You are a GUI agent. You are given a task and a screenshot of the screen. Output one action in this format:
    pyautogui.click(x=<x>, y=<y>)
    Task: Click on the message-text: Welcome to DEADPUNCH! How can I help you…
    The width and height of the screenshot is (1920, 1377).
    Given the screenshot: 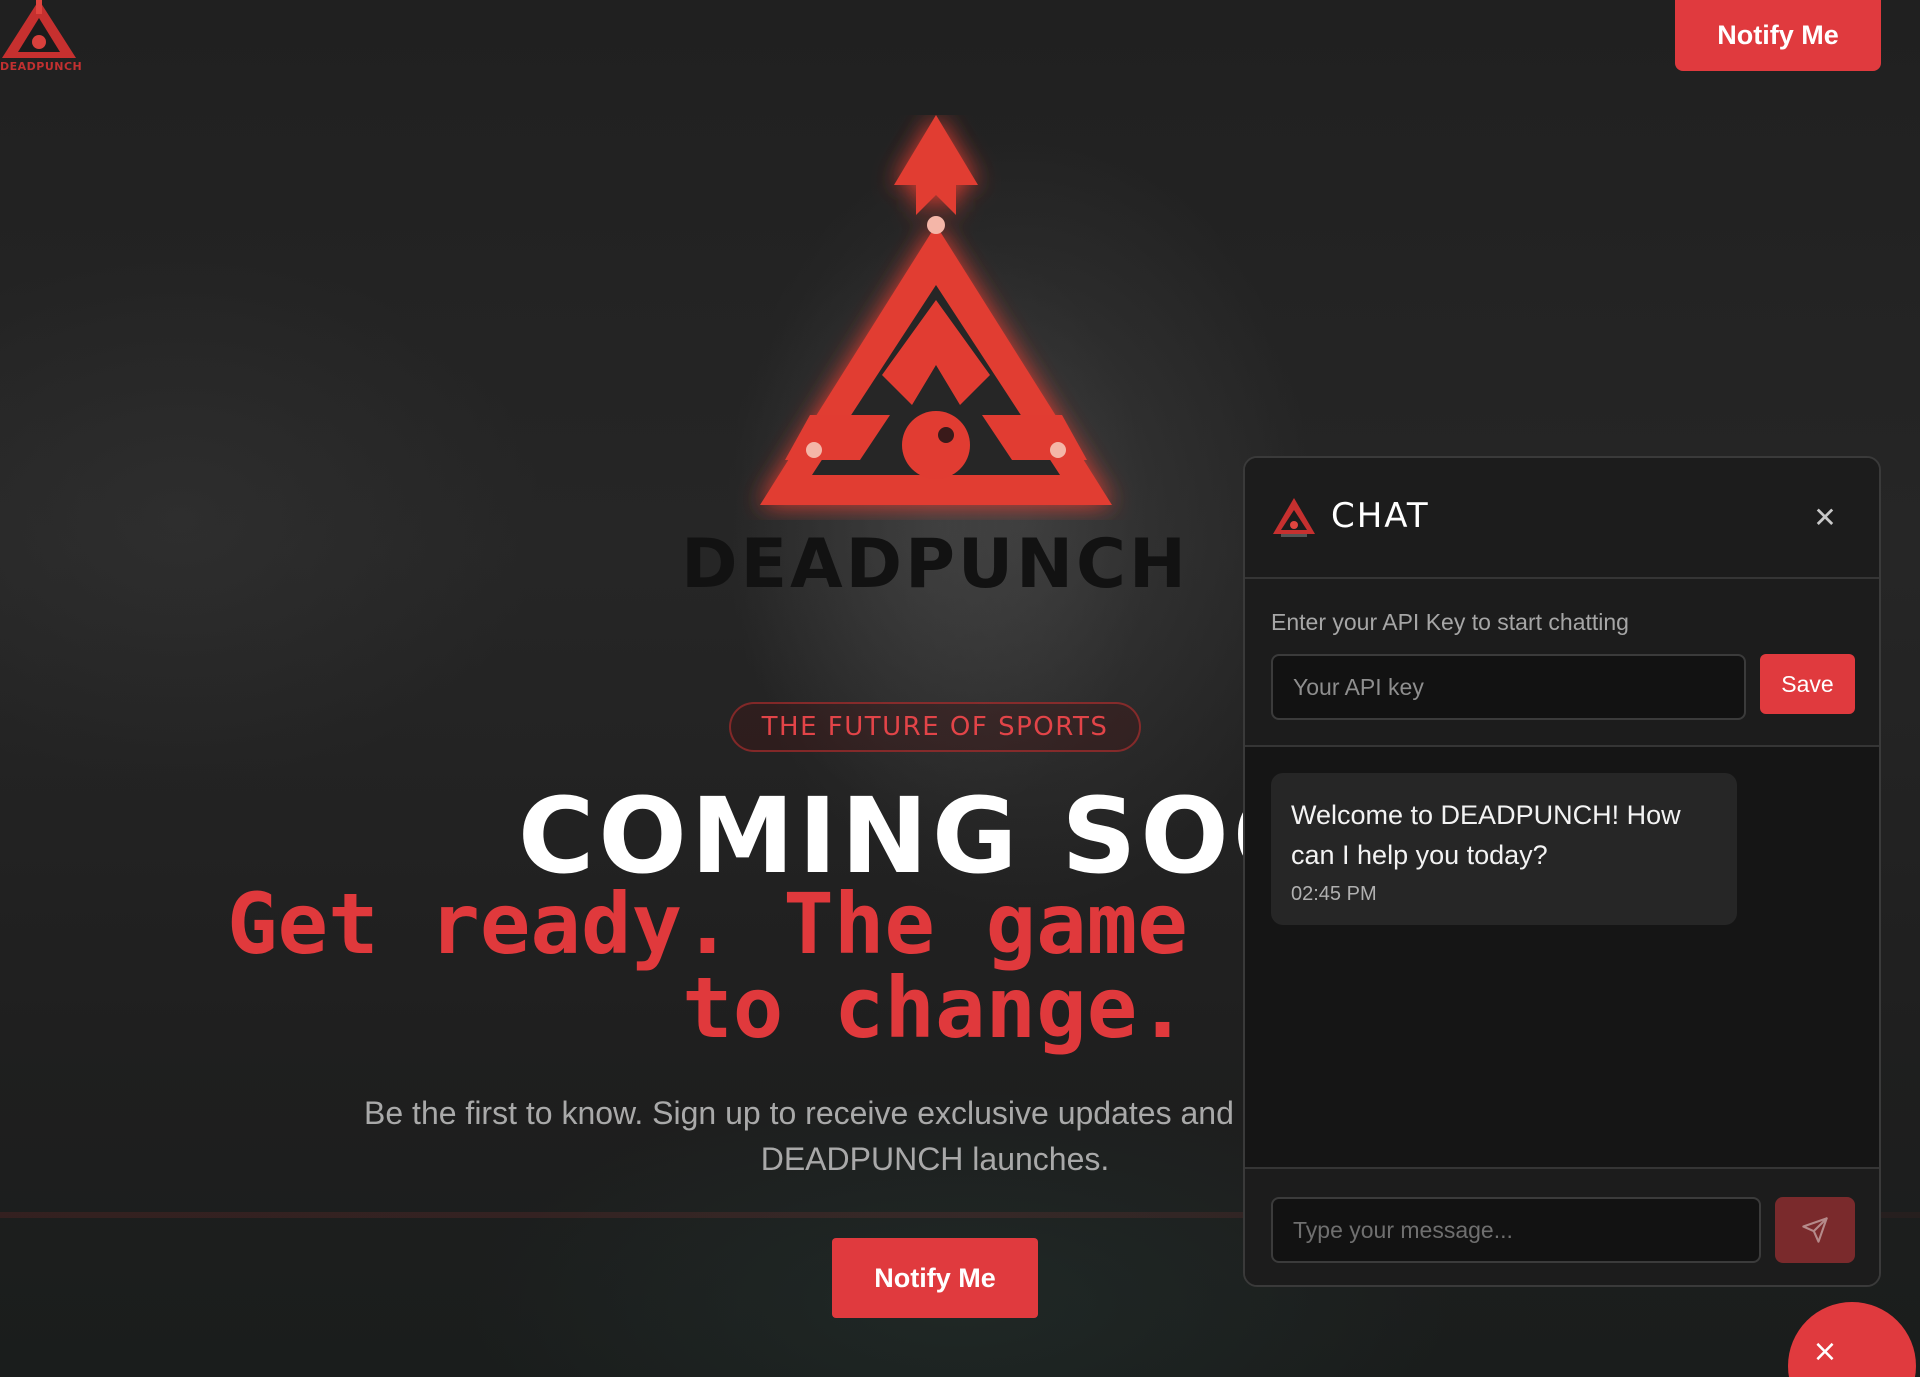 What is the action you would take?
    pyautogui.click(x=1486, y=835)
    